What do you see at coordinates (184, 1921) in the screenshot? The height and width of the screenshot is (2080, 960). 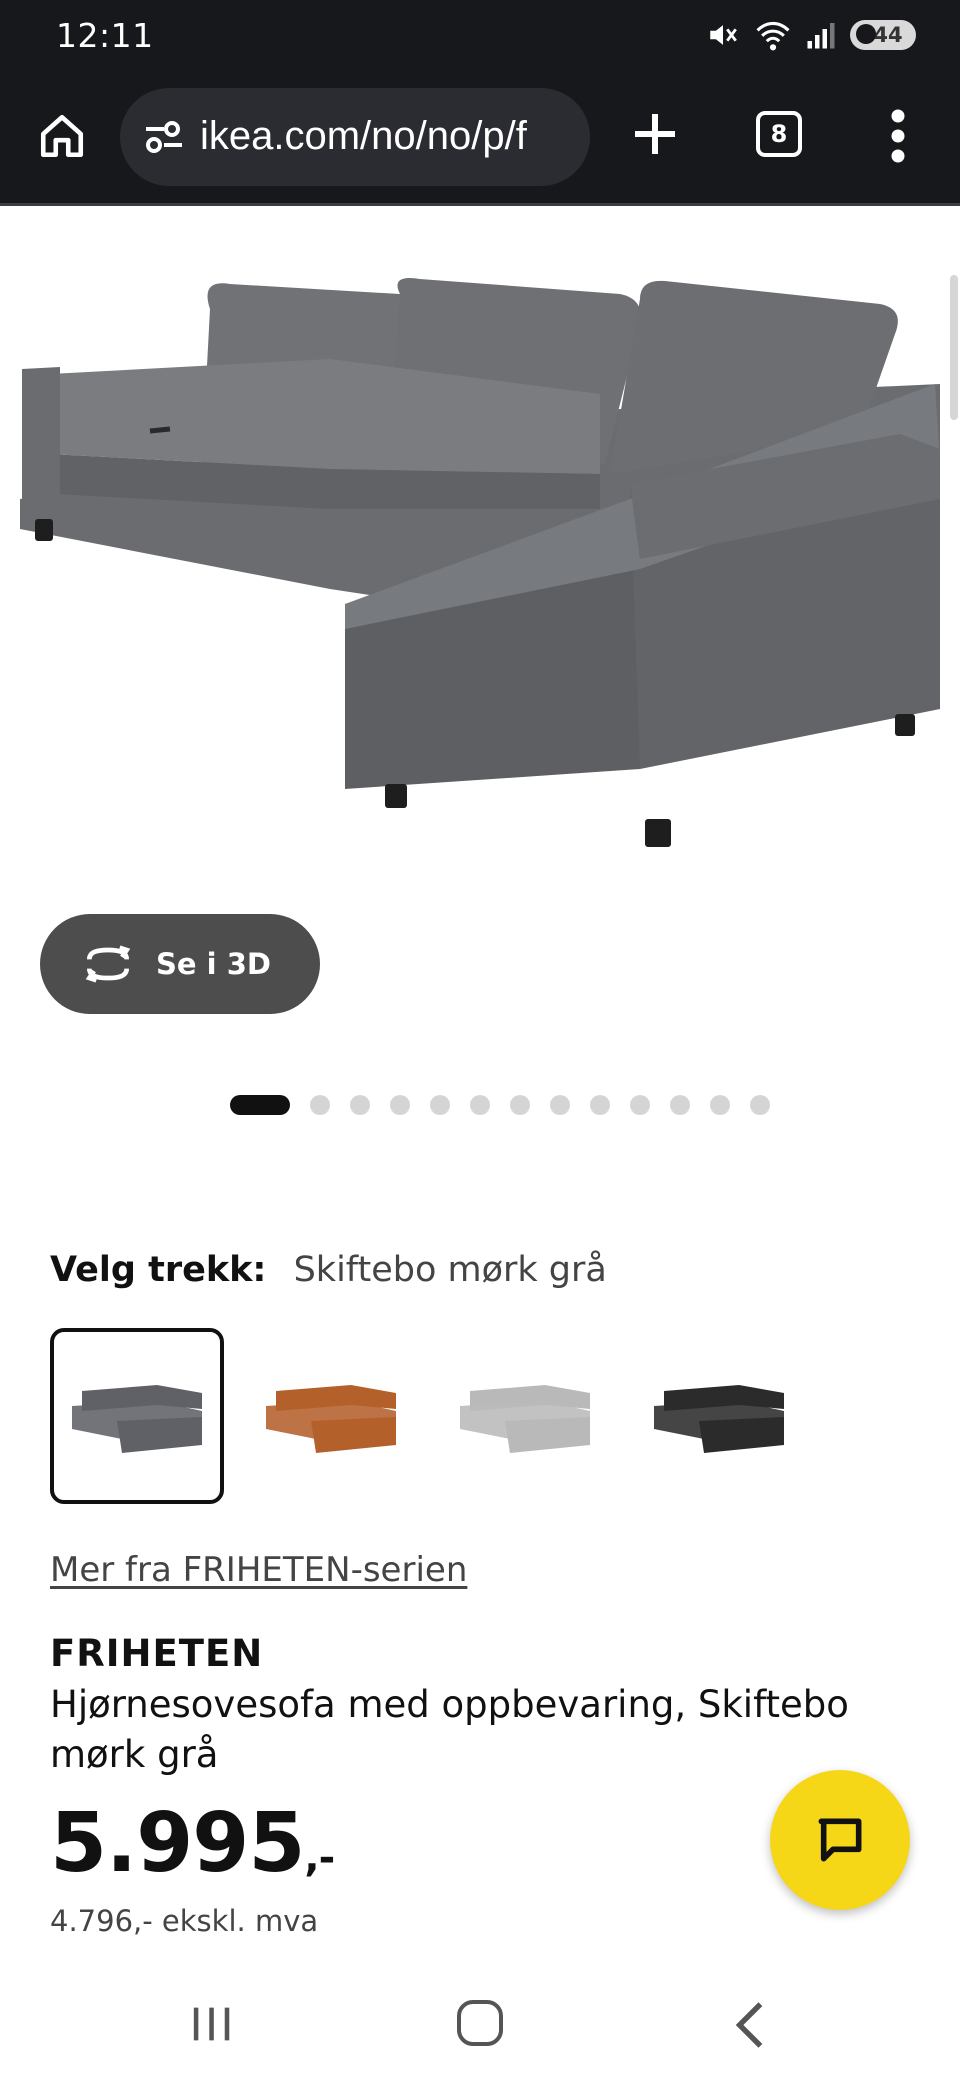 I see `price-ex-vat: 4.796,- ekskl. mva` at bounding box center [184, 1921].